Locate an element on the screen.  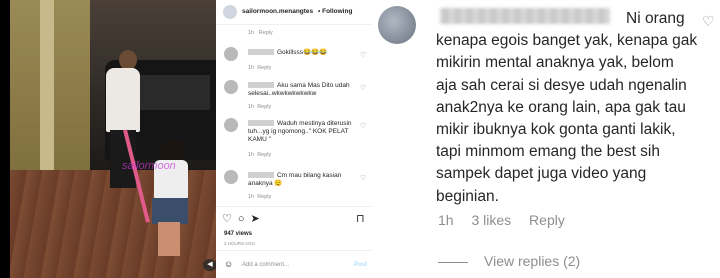
child-shorts is located at coordinates (170, 211).